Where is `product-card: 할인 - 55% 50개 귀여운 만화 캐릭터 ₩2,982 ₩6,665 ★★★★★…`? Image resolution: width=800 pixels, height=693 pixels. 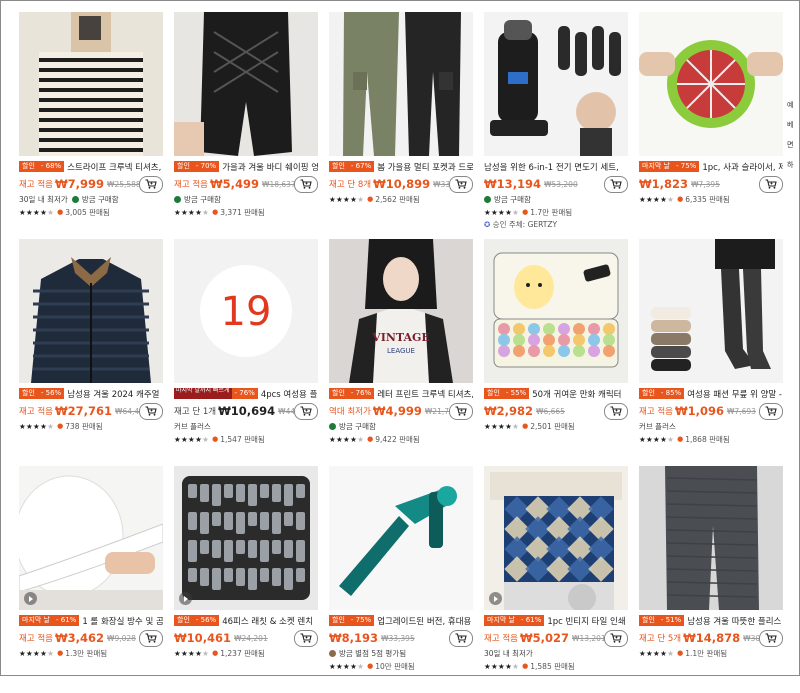
product-card: 할인 - 55% 50개 귀여운 만화 캐릭터 ₩2,982 ₩6,665 ★★★★★… is located at coordinates (556, 352).